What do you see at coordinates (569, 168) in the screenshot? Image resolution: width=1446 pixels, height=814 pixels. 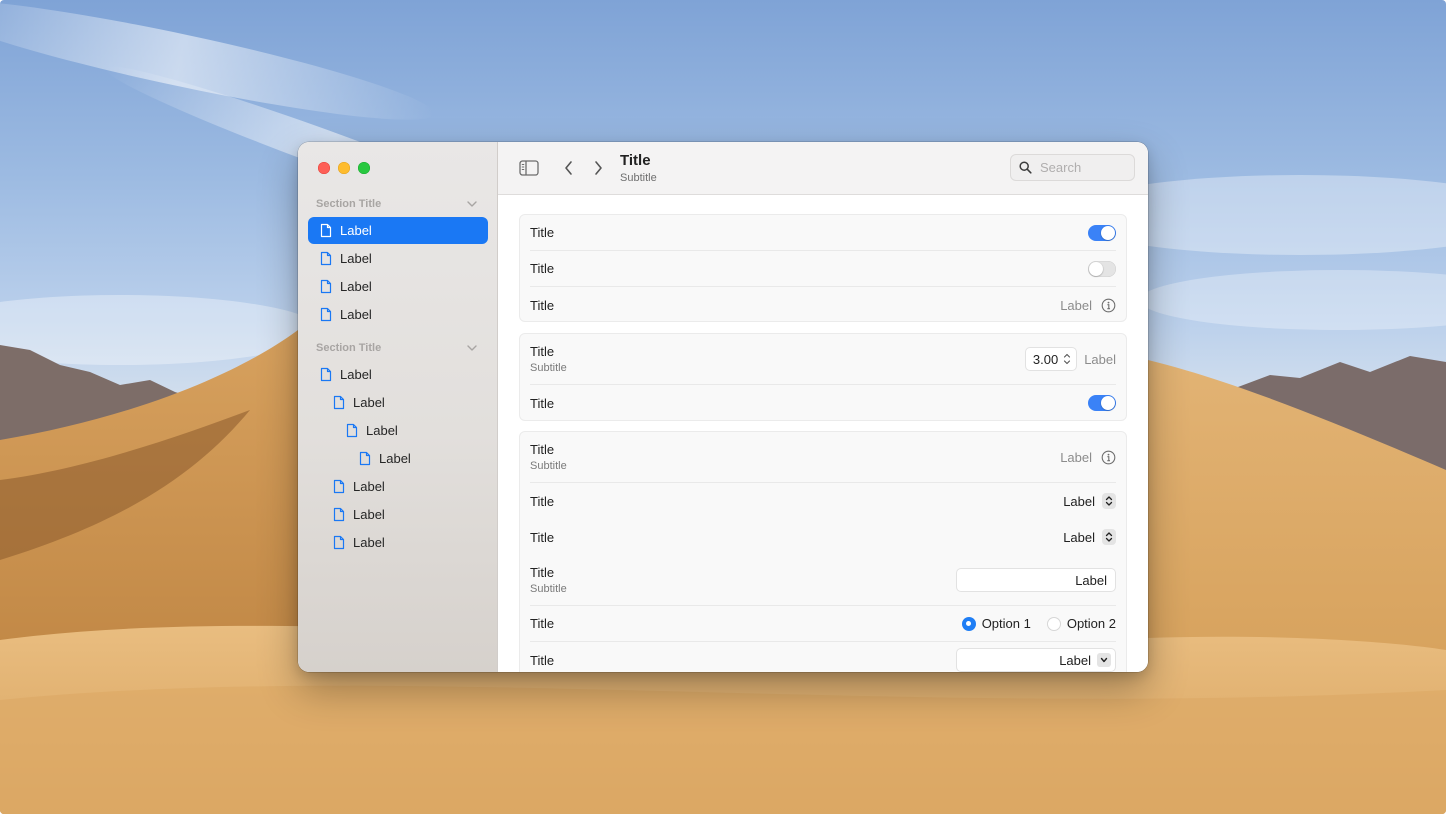 I see `chevron-left-icon` at bounding box center [569, 168].